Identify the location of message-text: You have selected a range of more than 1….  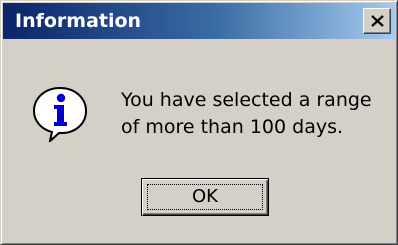
(256, 114).